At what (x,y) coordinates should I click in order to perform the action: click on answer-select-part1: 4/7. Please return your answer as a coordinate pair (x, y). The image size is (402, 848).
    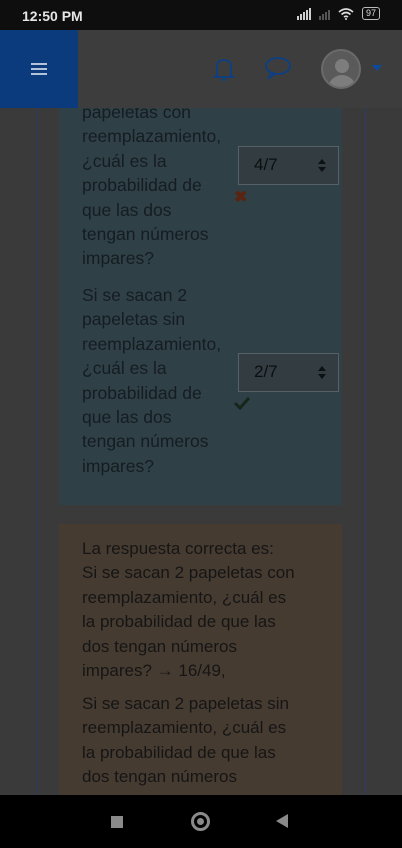
    Looking at the image, I should click on (288, 165).